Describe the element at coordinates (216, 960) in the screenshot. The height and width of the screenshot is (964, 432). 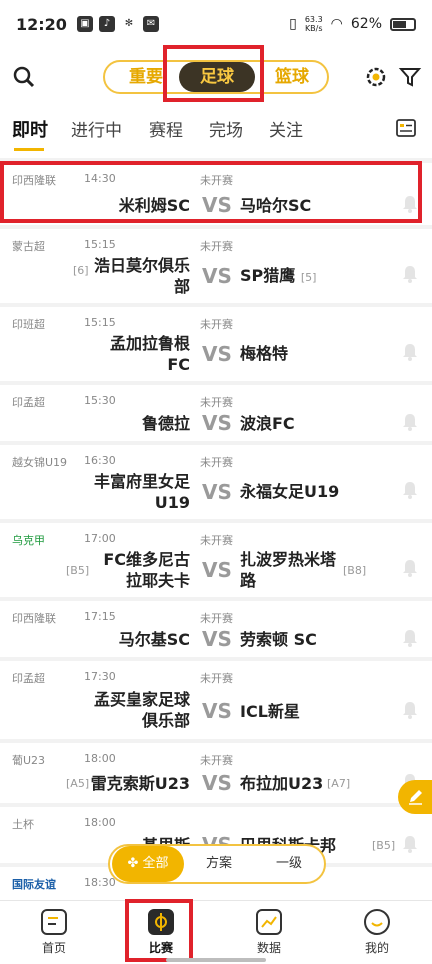
I see `home-indicator` at that location.